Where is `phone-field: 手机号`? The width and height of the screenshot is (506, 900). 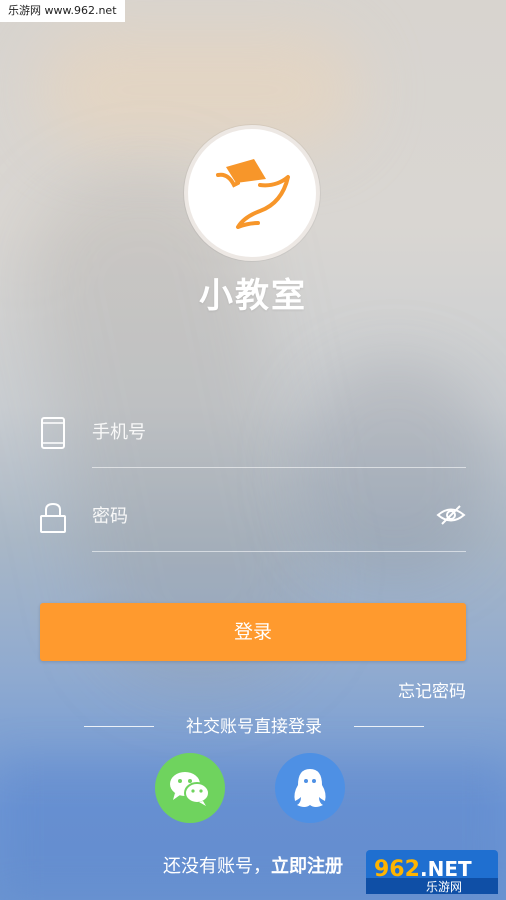 phone-field: 手机号 is located at coordinates (252, 436).